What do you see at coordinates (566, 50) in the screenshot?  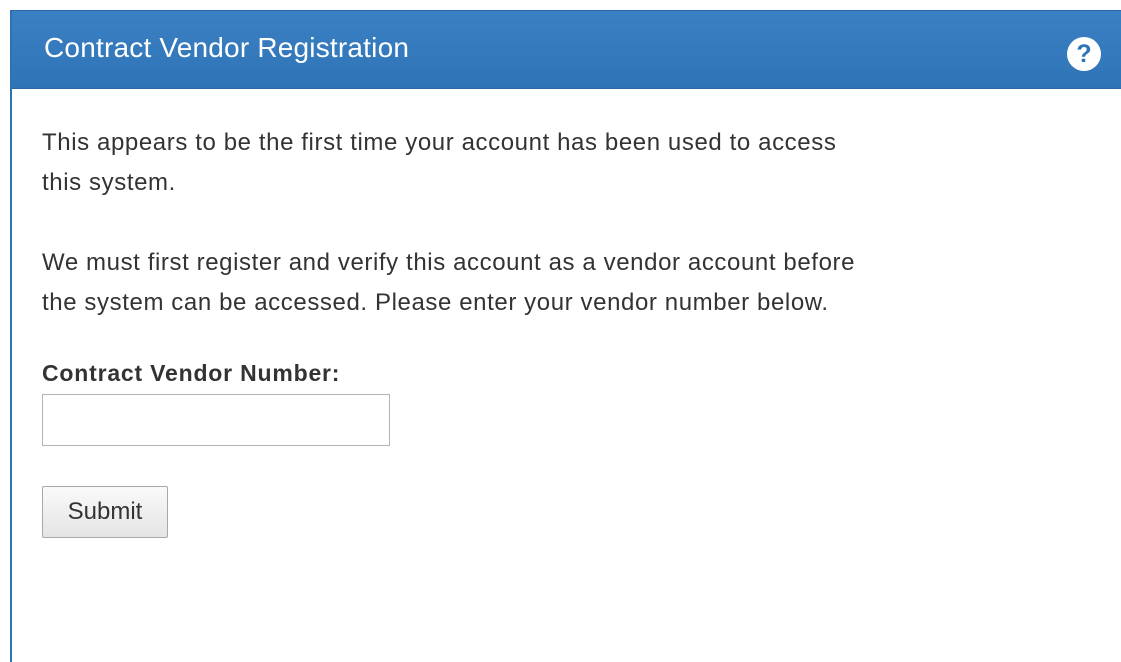 I see `panel-header: Contract Vendor Registration ?` at bounding box center [566, 50].